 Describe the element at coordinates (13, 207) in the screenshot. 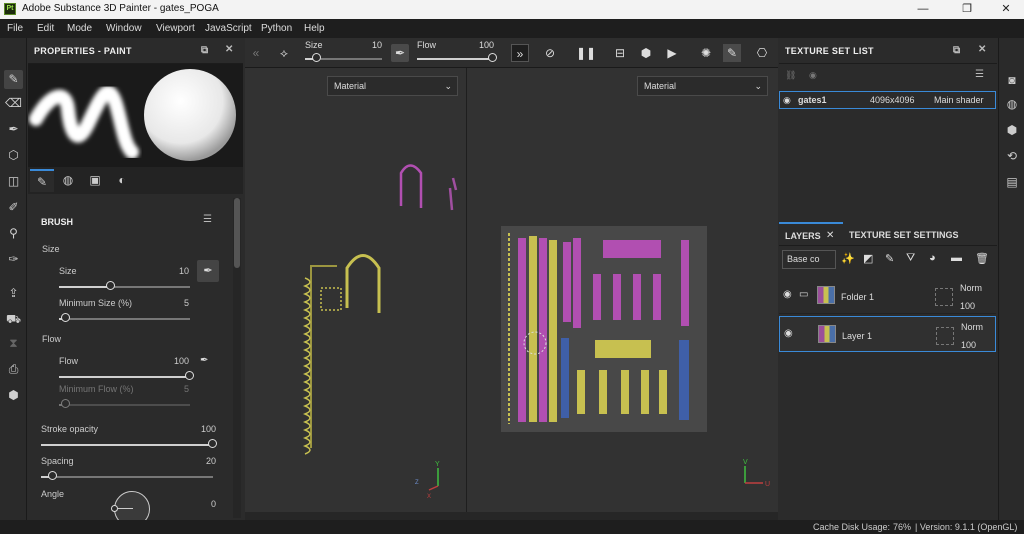

I see `smudge-tool-icon: ✐` at that location.